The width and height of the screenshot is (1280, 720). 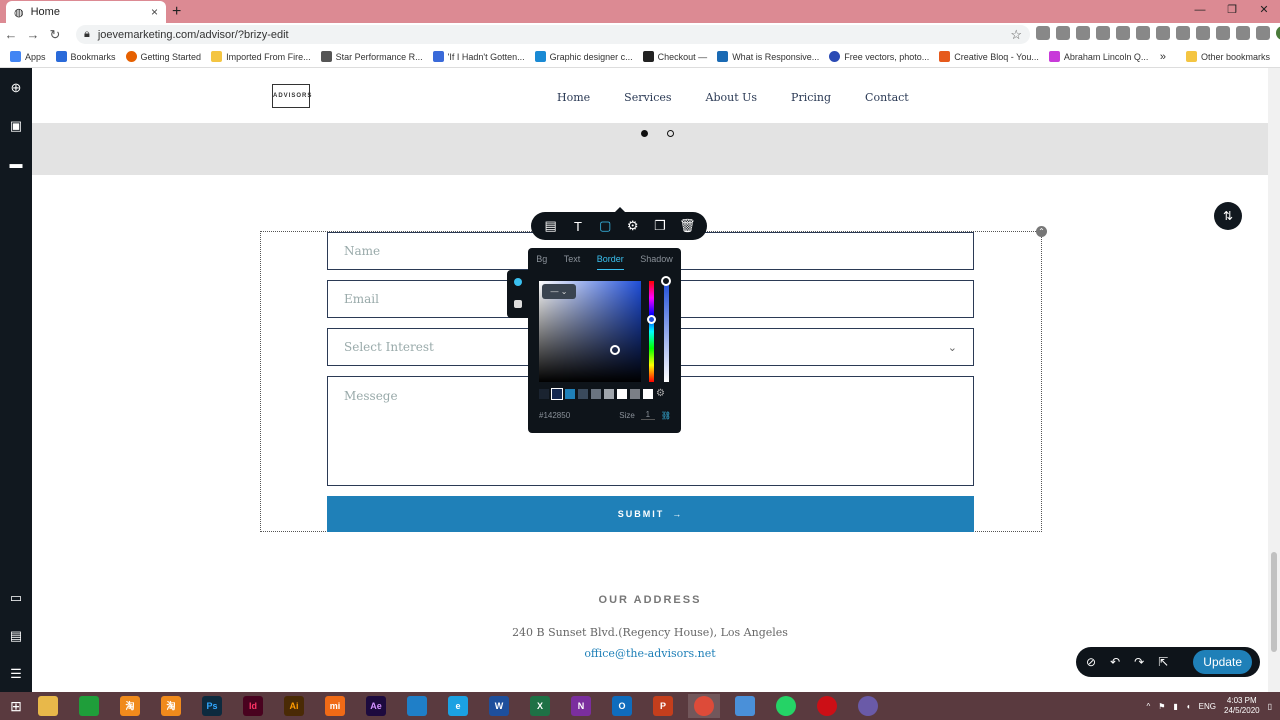 What do you see at coordinates (176, 12) in the screenshot?
I see `new-tab-button: +` at bounding box center [176, 12].